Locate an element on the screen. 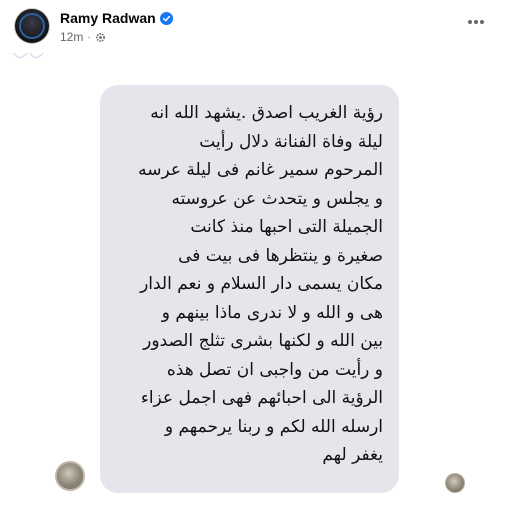 The height and width of the screenshot is (510, 506). message-line: ليلة وفاة الفنانة دلال رأيت is located at coordinates (291, 141).